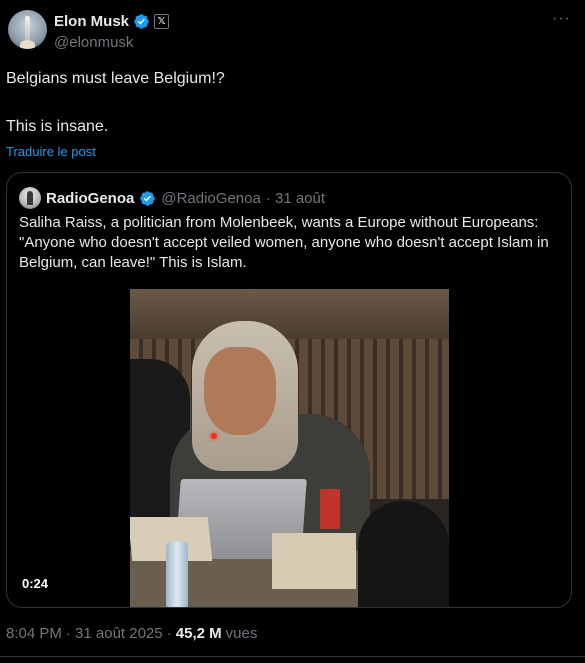 This screenshot has width=585, height=663. Describe the element at coordinates (51, 151) in the screenshot. I see `translate-post-link: Traduire le post` at that location.